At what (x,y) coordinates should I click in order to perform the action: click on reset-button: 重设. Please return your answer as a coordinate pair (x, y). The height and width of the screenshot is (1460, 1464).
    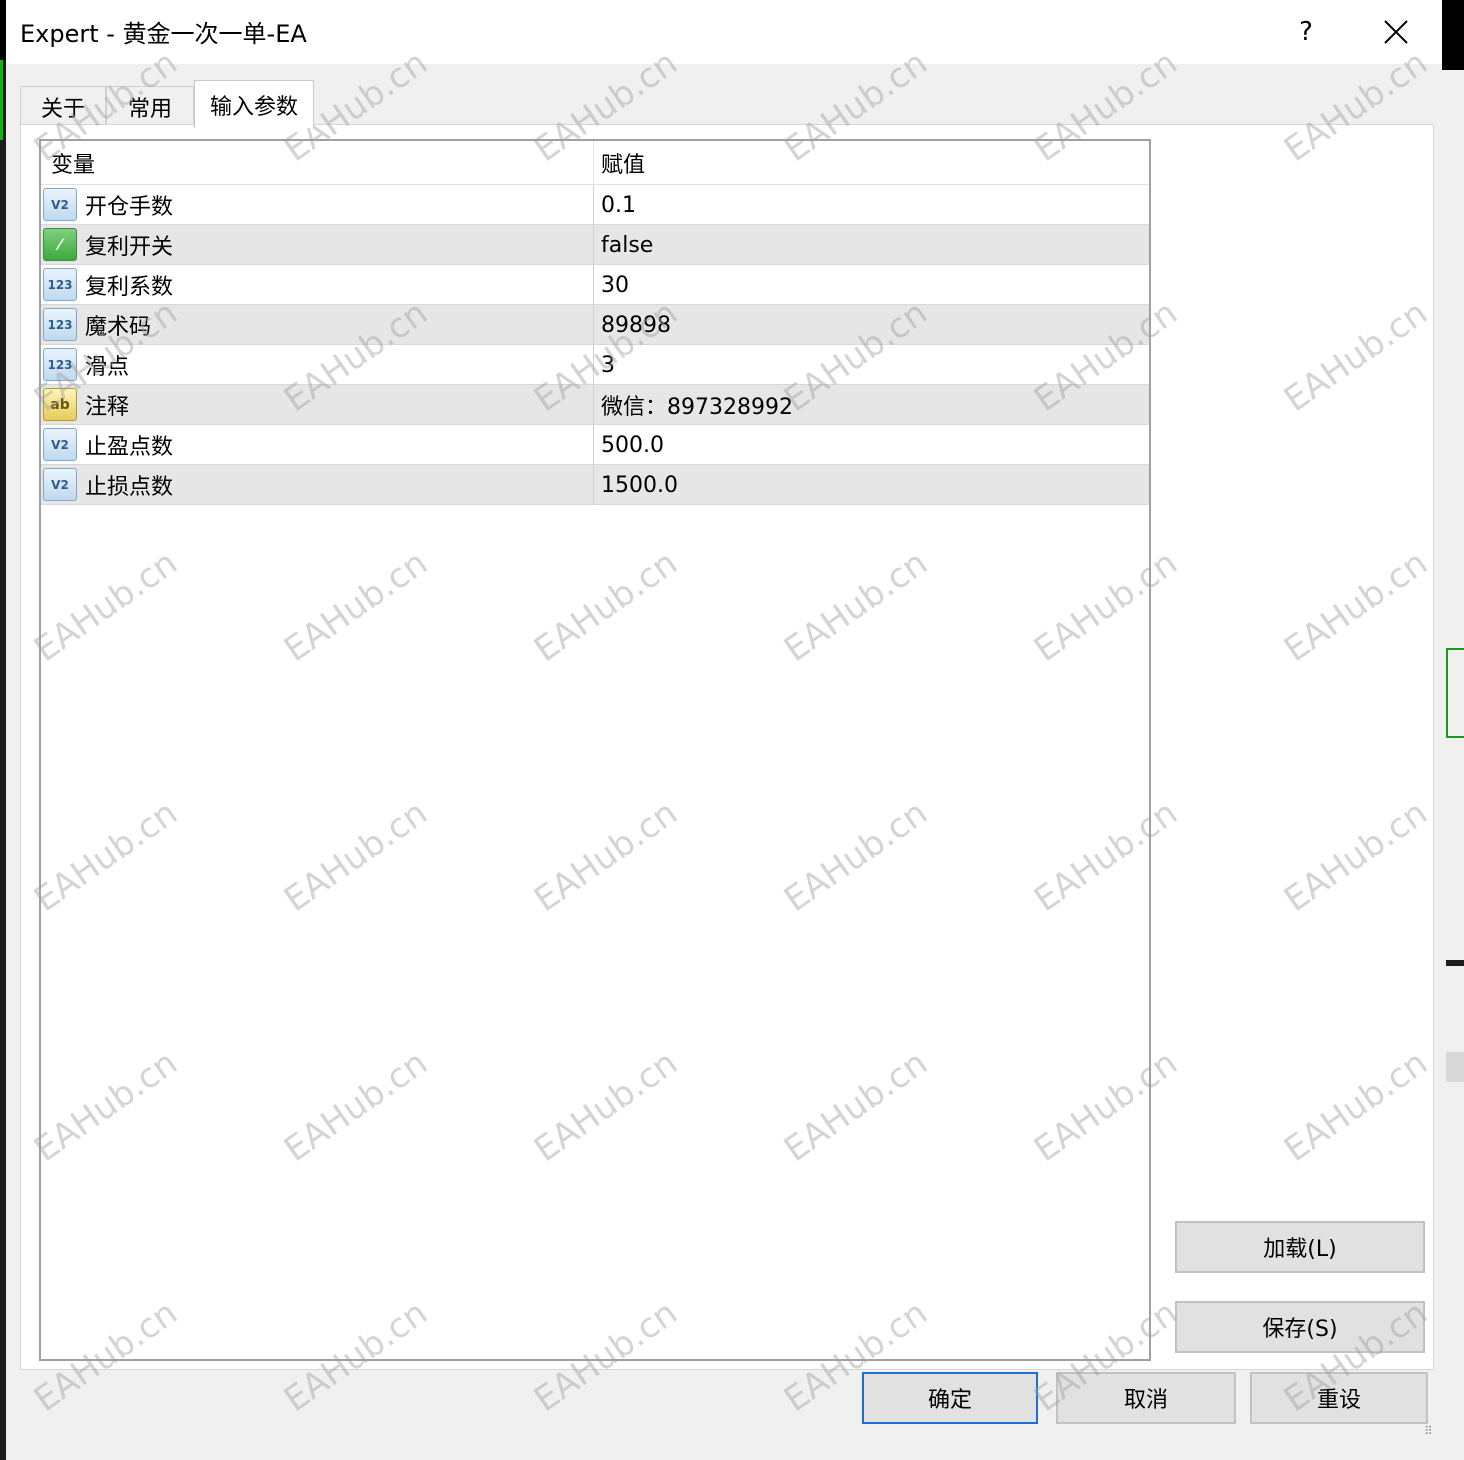
    Looking at the image, I should click on (1339, 1398).